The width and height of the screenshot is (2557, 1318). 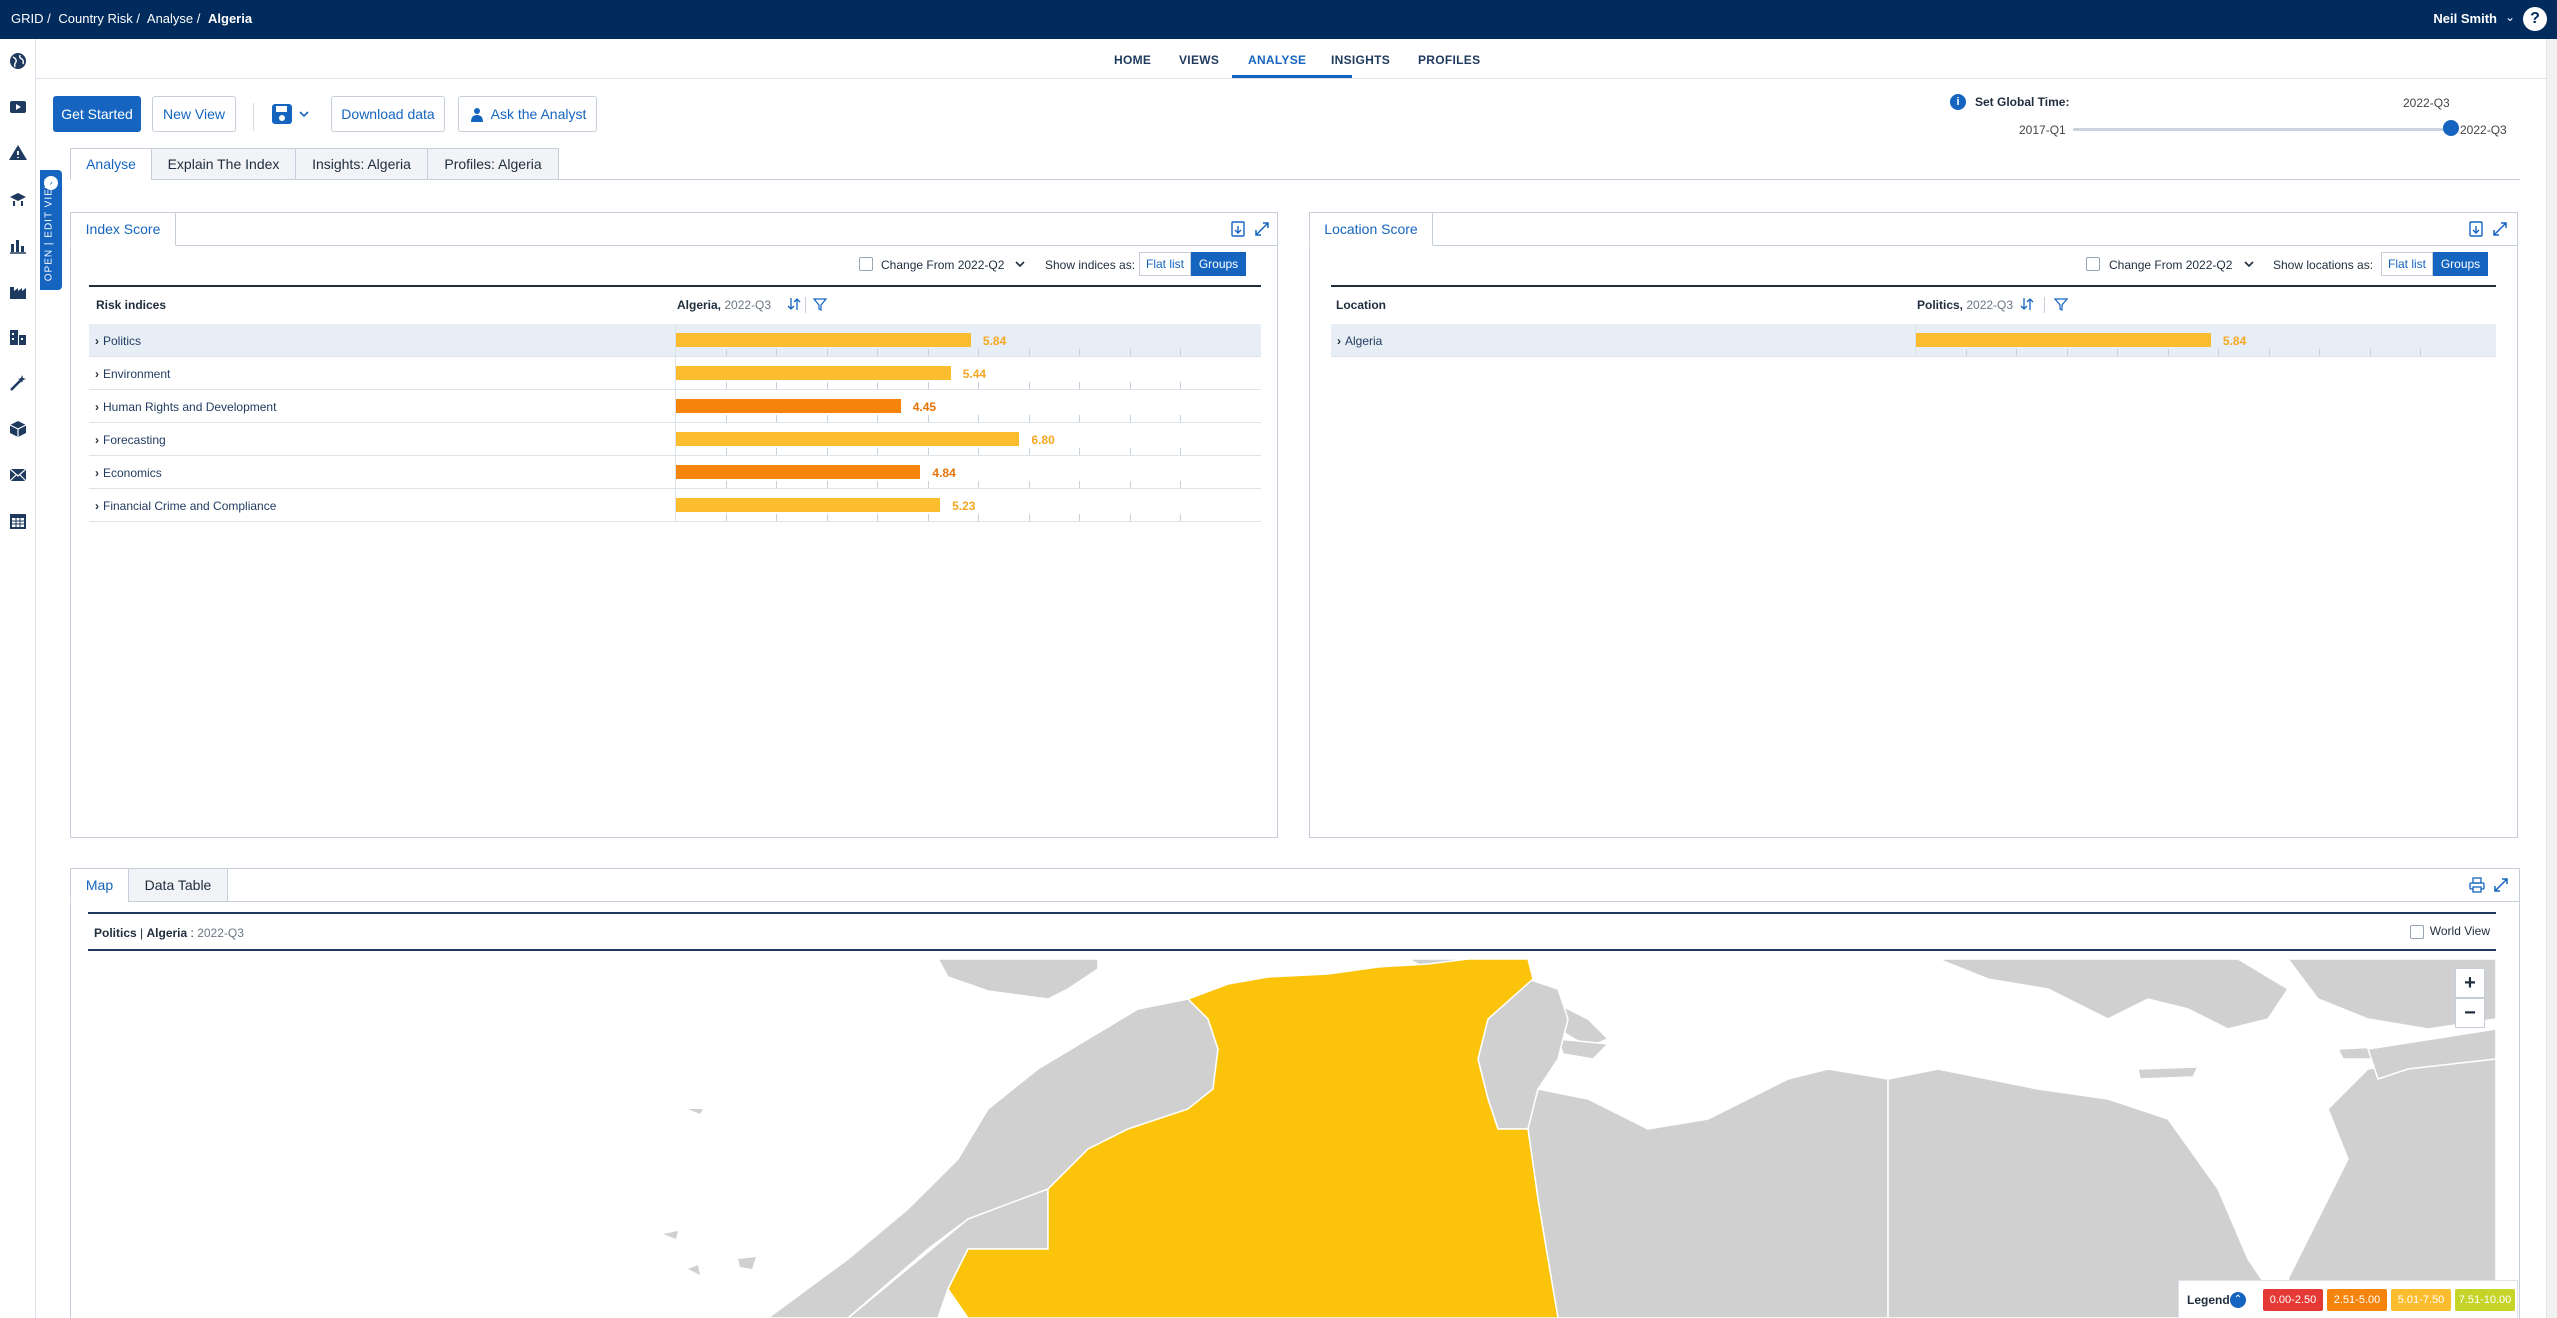 What do you see at coordinates (18, 337) in the screenshot?
I see `buildings-icon` at bounding box center [18, 337].